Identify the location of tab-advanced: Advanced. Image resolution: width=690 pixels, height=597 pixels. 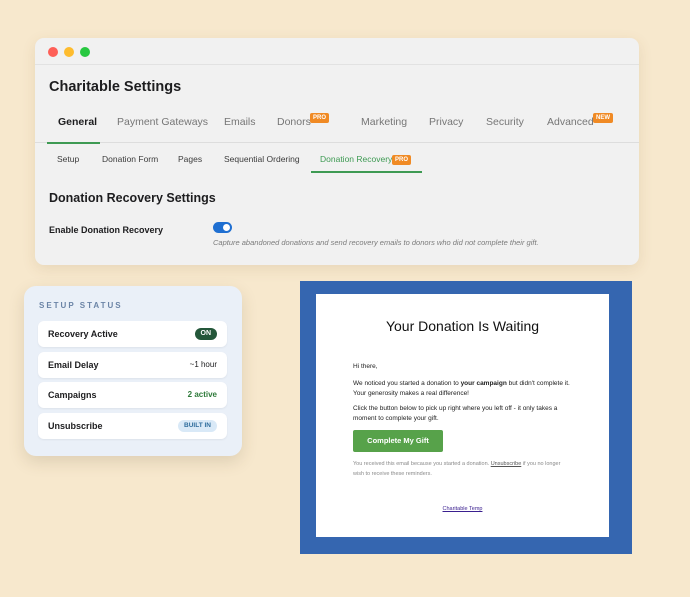
(570, 122).